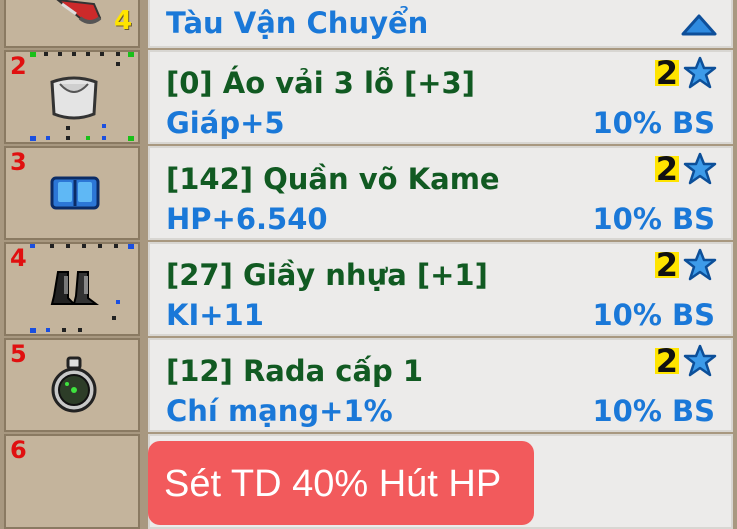 The image size is (737, 529). I want to click on shoe-icon, so click(79, 12).